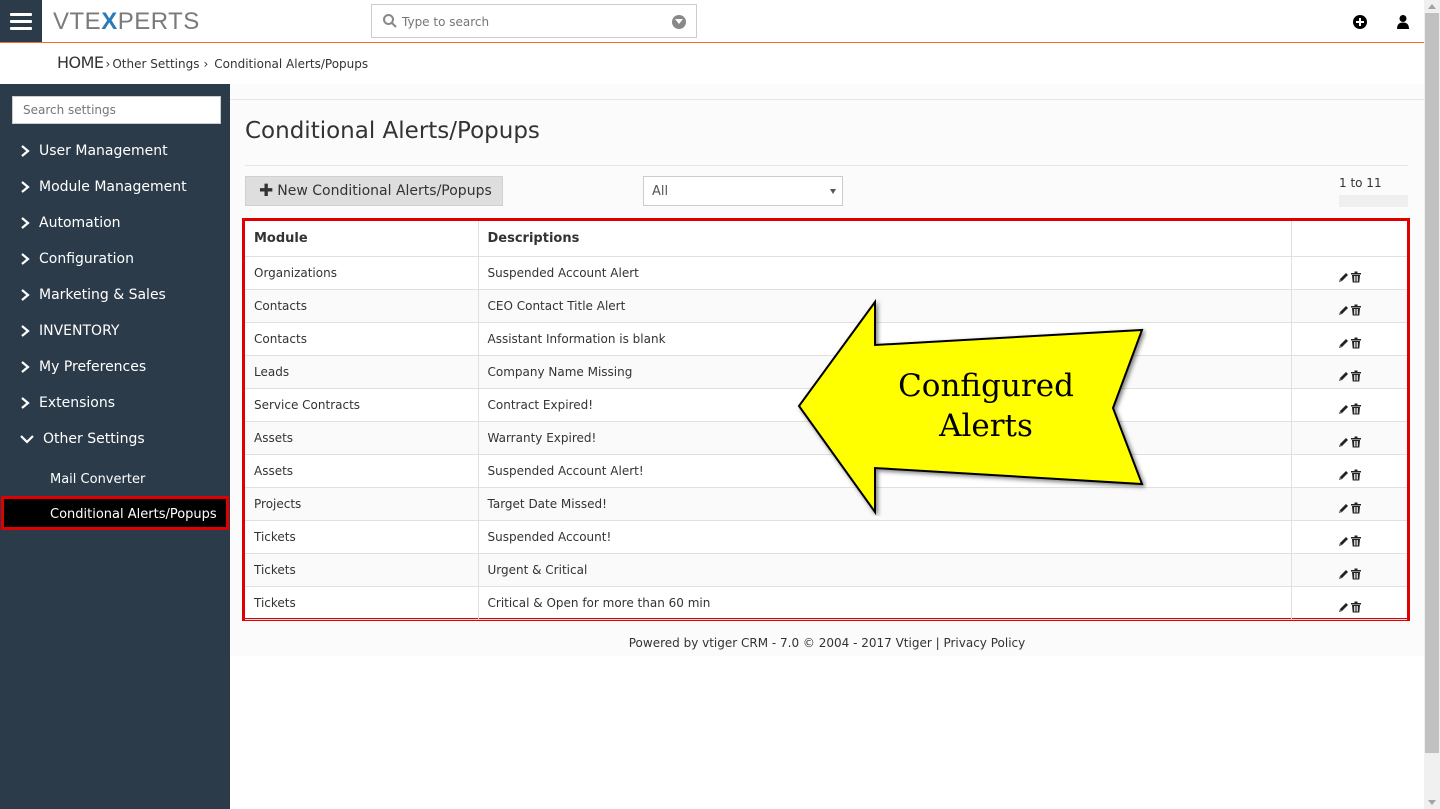 This screenshot has height=809, width=1440. I want to click on search-input, so click(532, 22).